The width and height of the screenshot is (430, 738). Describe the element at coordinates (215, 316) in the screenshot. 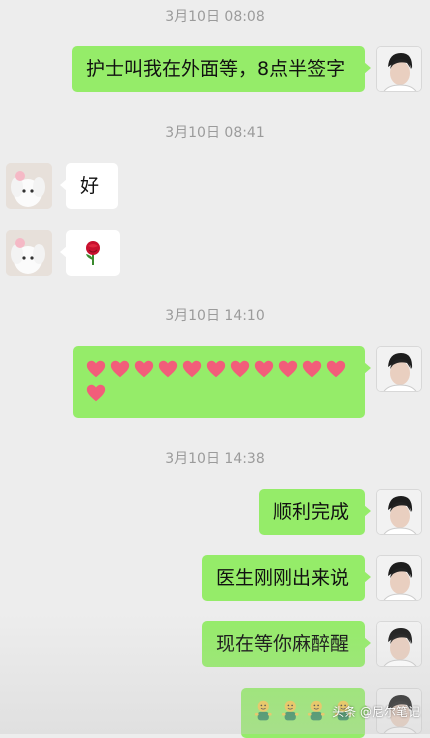

I see `timestamp: 3月10日 14:10` at that location.